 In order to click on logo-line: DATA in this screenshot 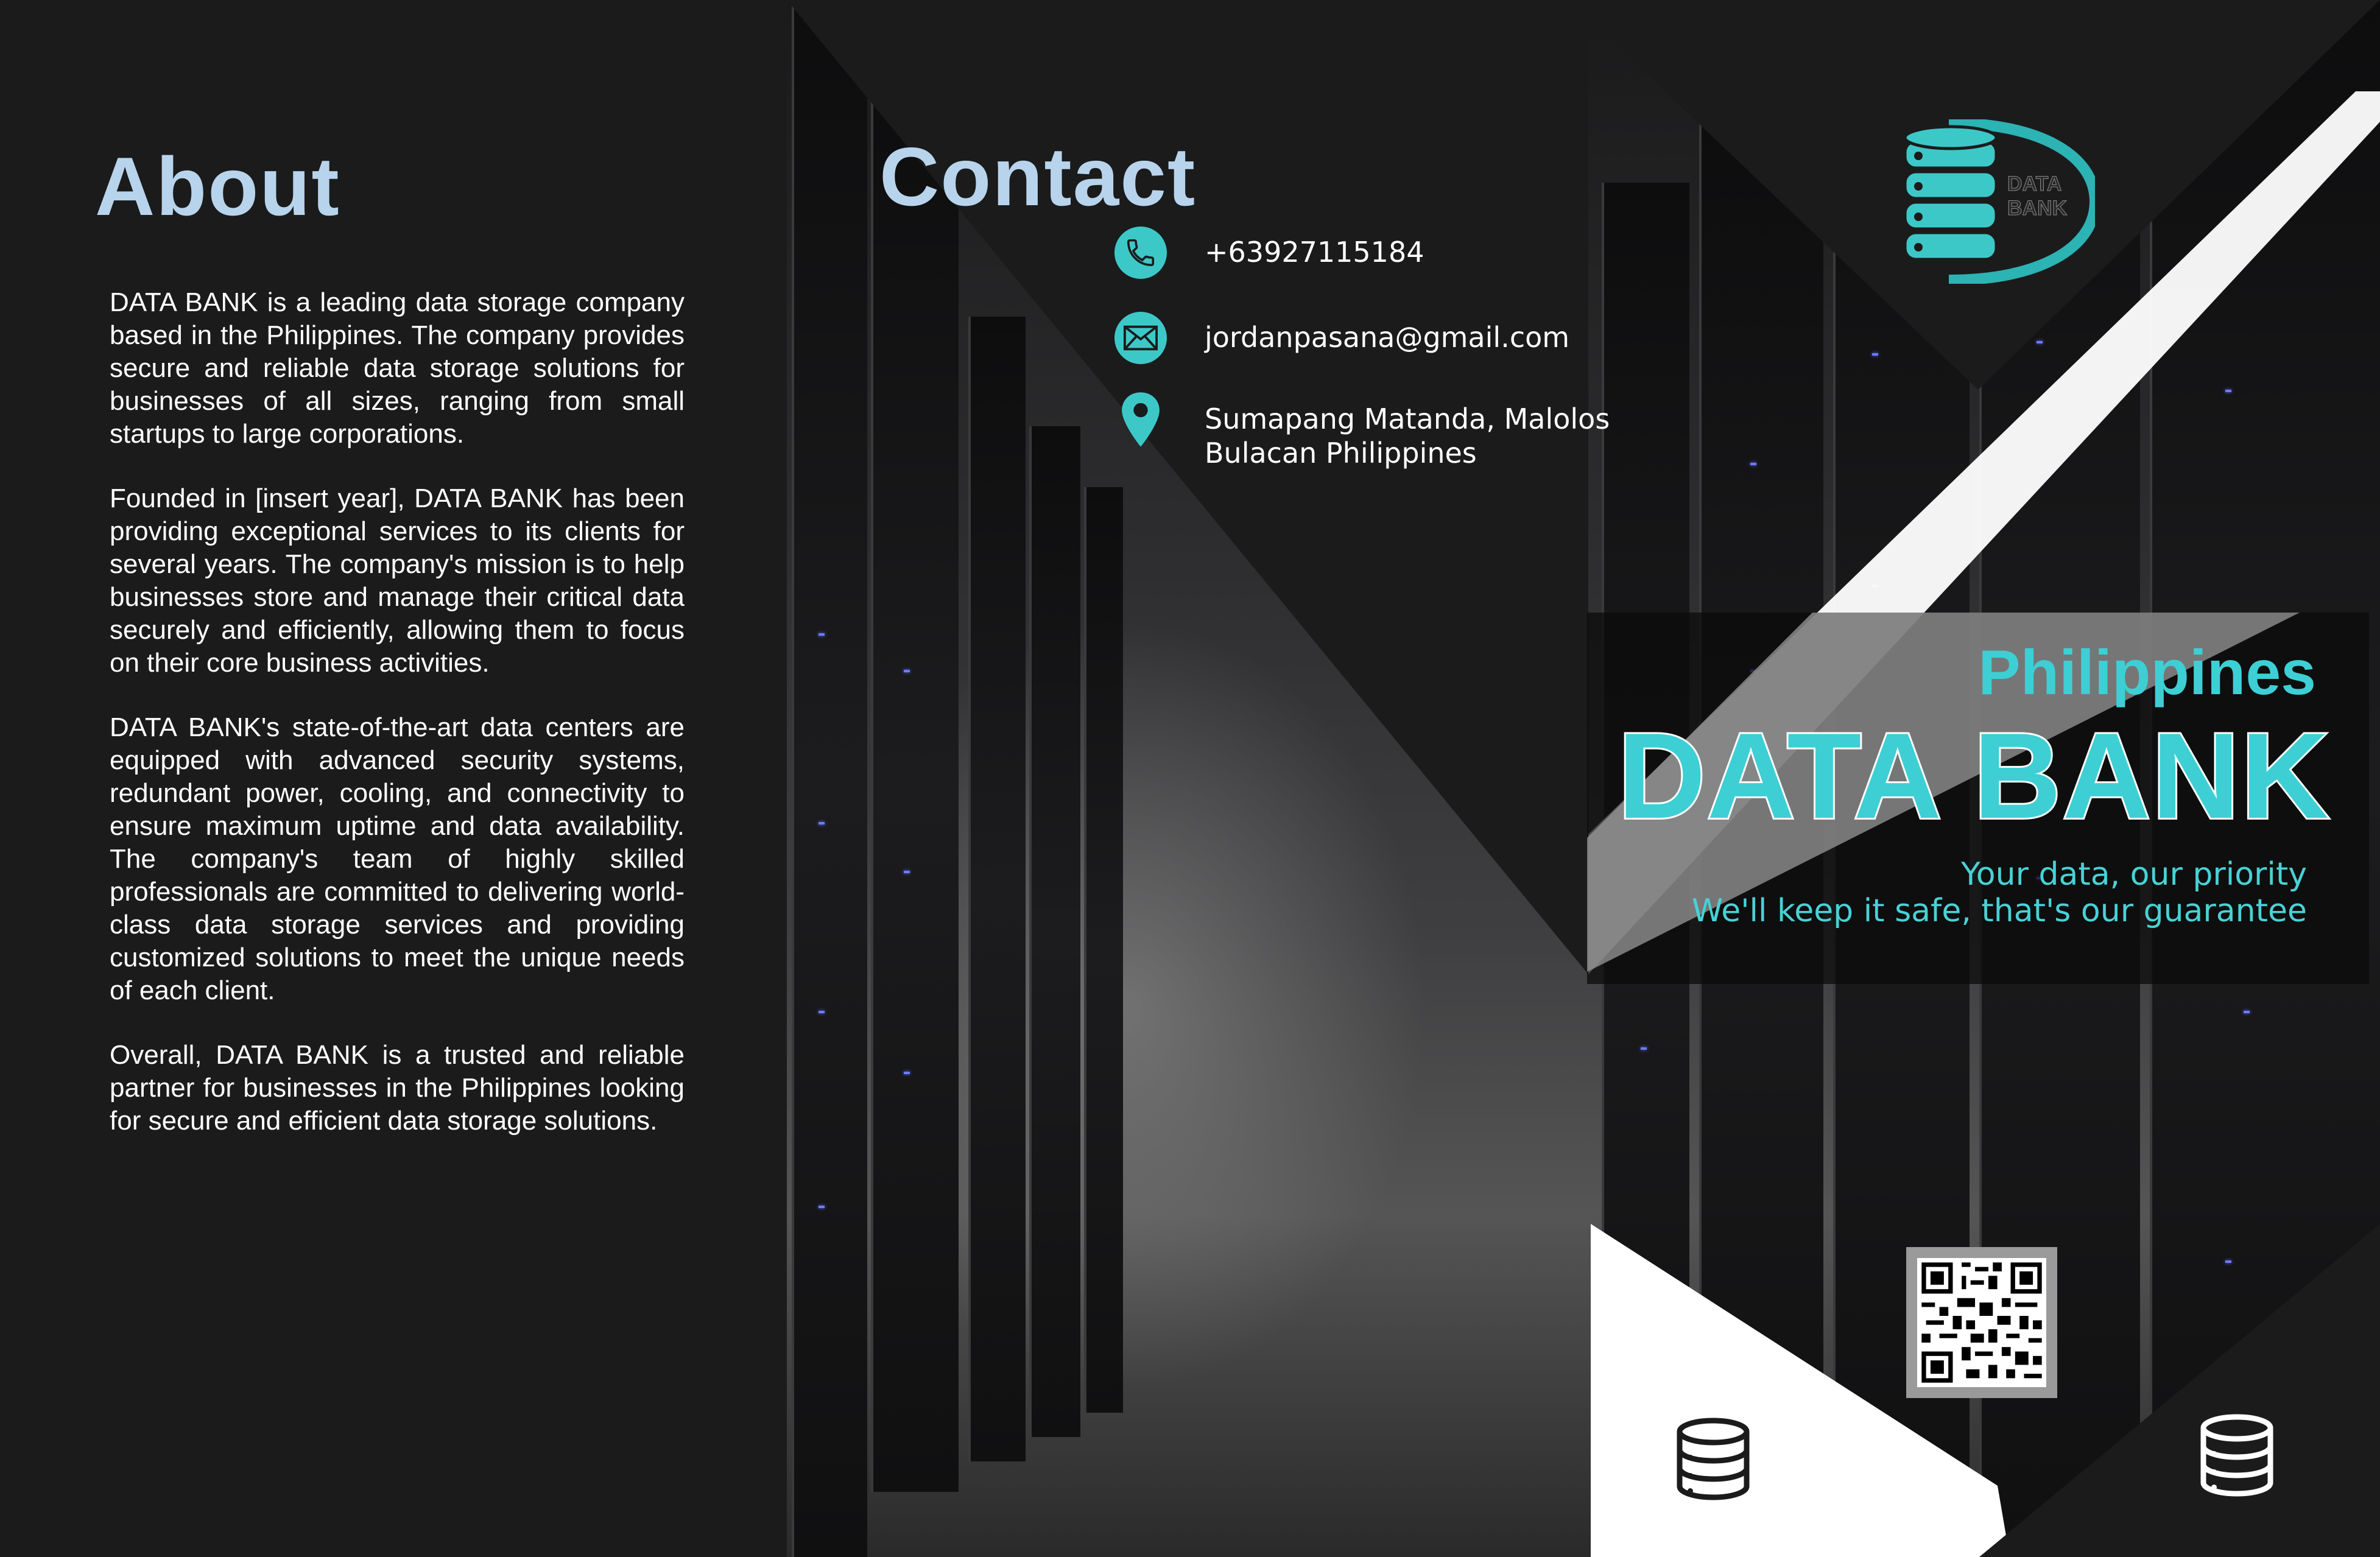, I will do `click(2034, 184)`.